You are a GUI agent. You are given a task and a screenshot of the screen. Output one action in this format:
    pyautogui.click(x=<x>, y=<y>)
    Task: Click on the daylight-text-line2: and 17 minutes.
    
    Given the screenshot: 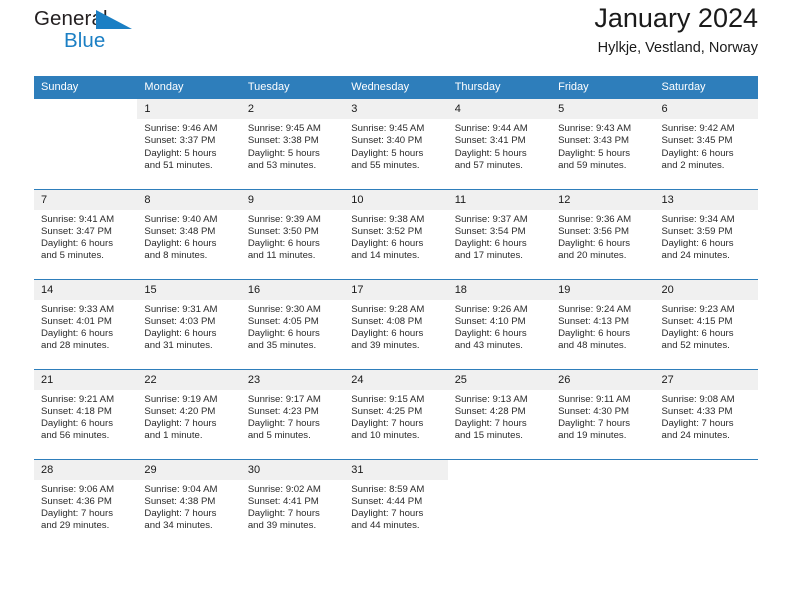 What is the action you would take?
    pyautogui.click(x=488, y=256)
    